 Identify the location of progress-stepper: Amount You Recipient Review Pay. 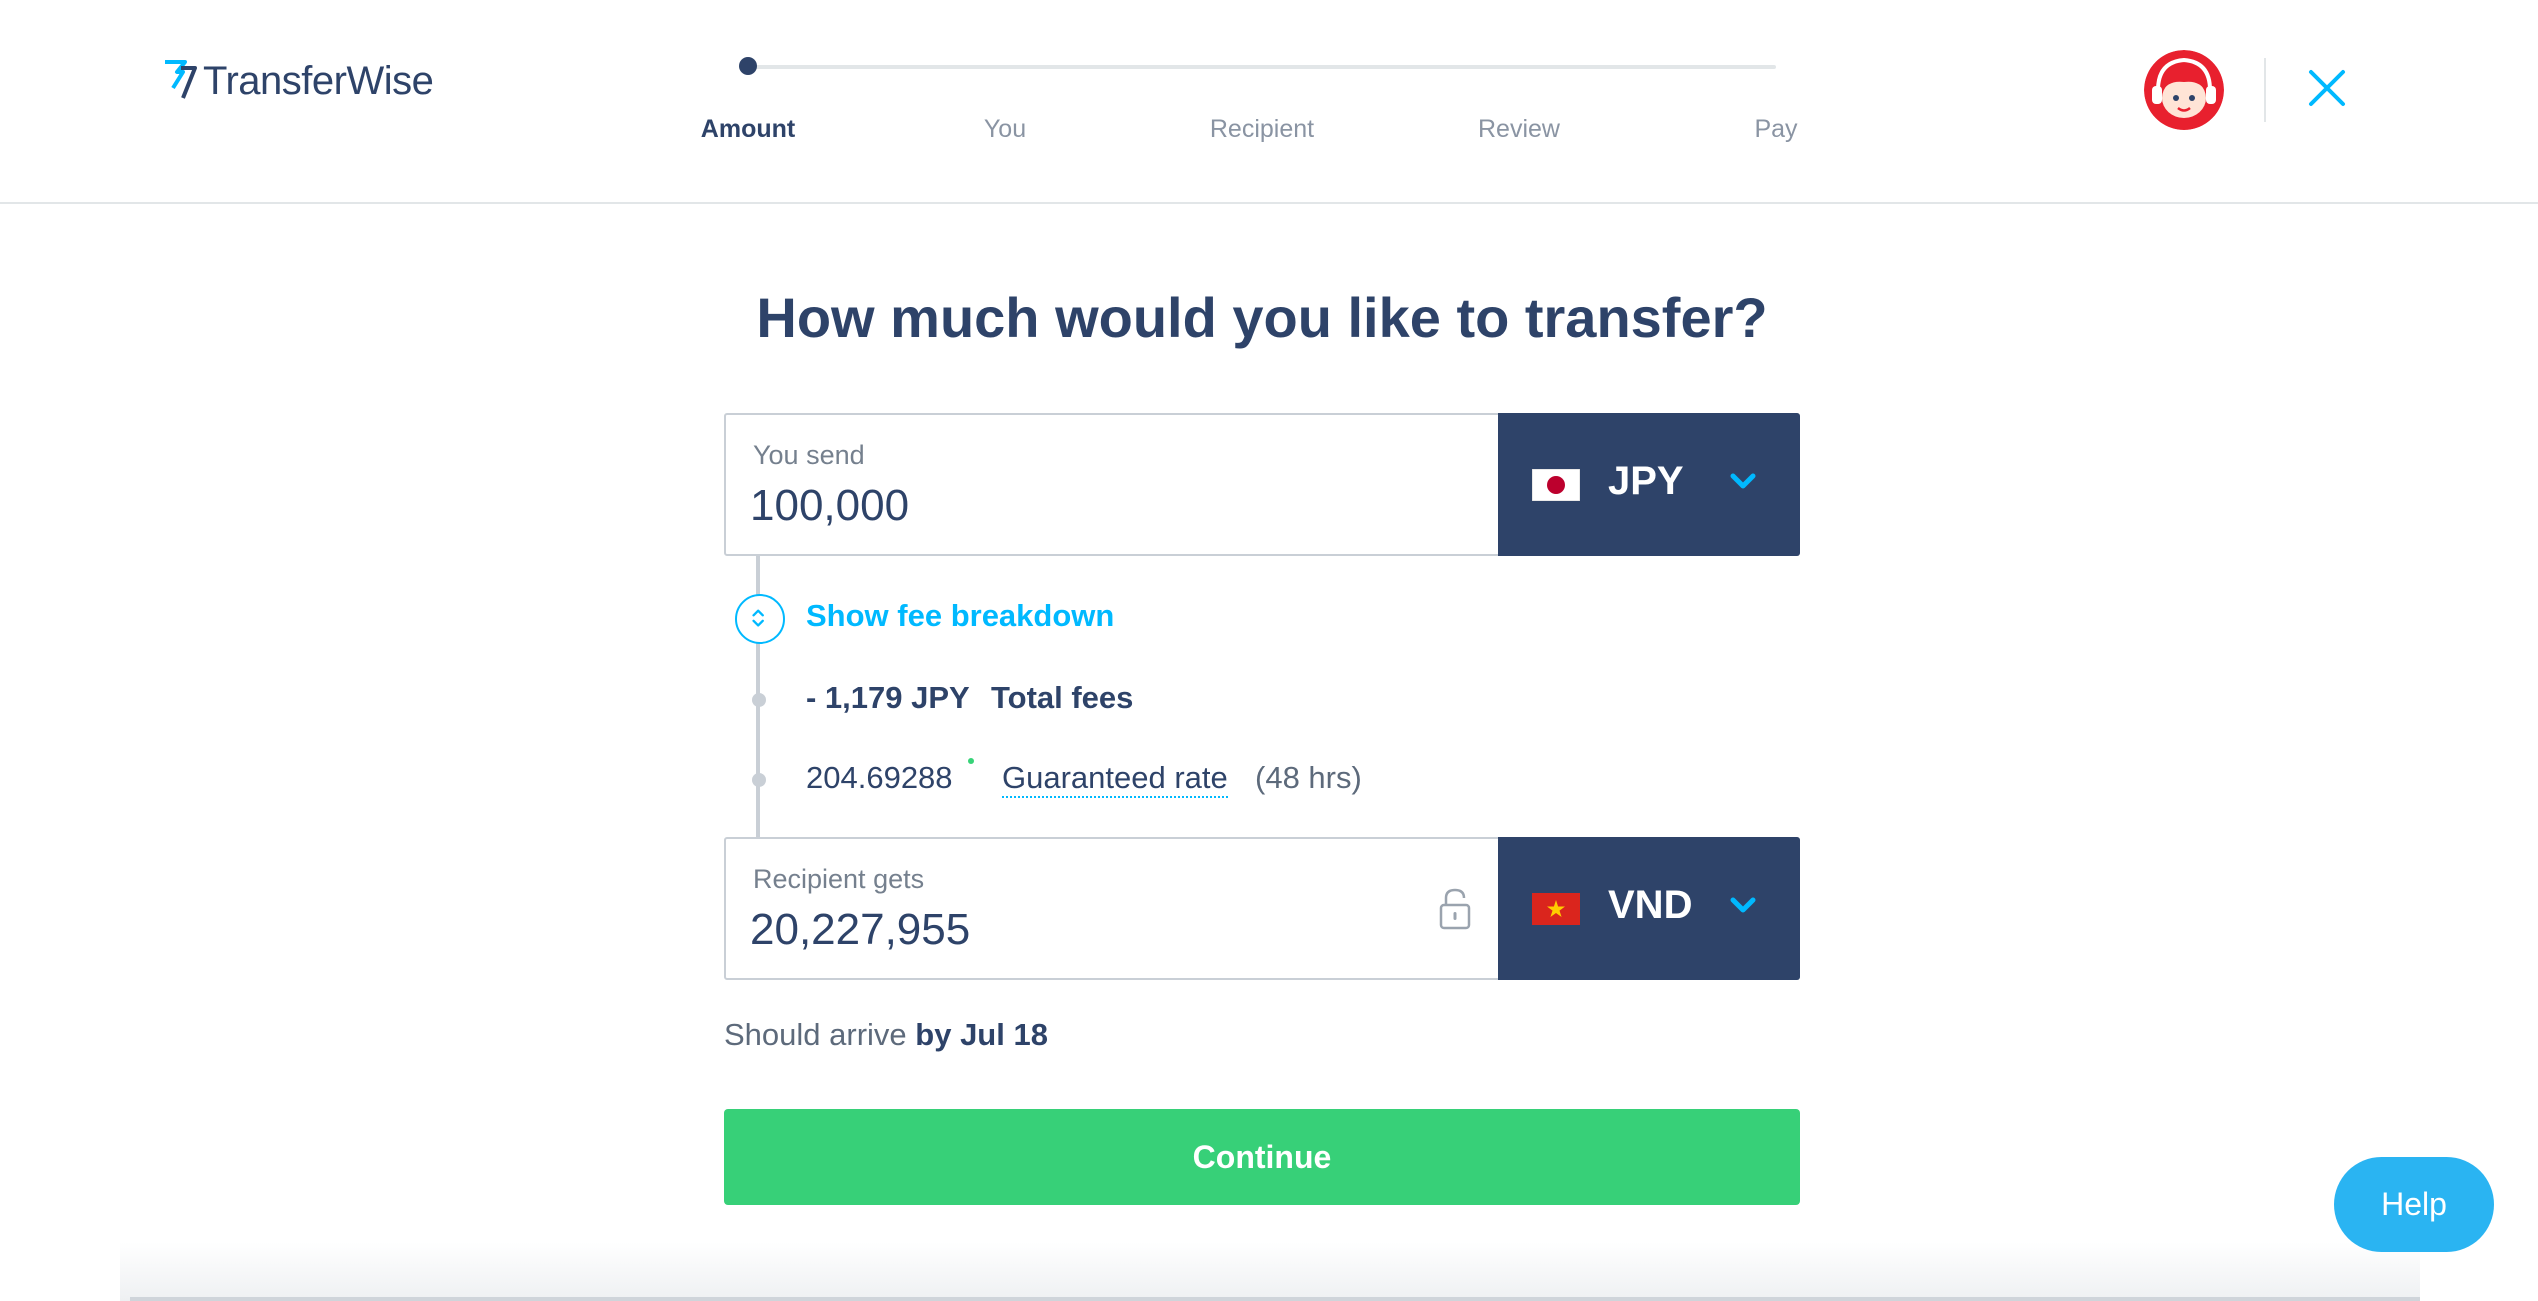
(1250, 100).